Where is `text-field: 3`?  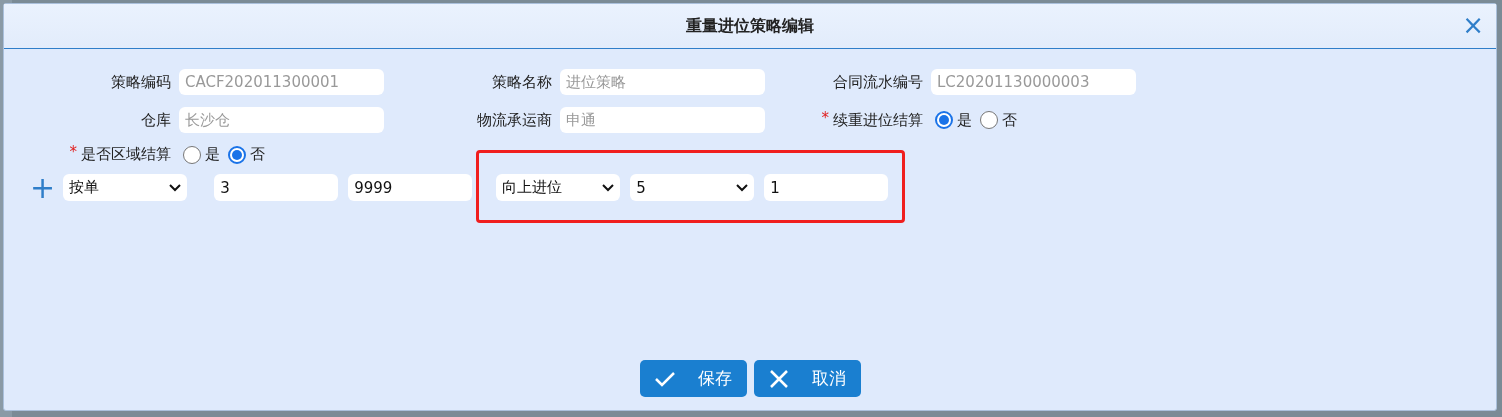 text-field: 3 is located at coordinates (276, 187).